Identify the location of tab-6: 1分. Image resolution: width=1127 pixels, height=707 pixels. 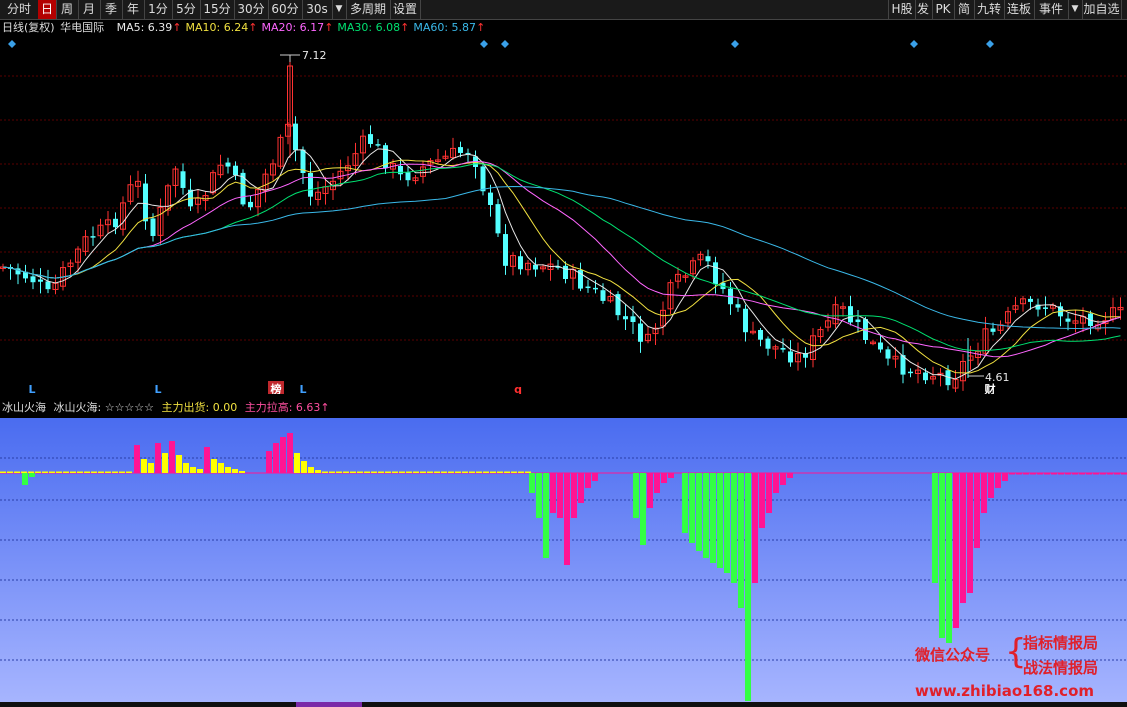
(158, 9).